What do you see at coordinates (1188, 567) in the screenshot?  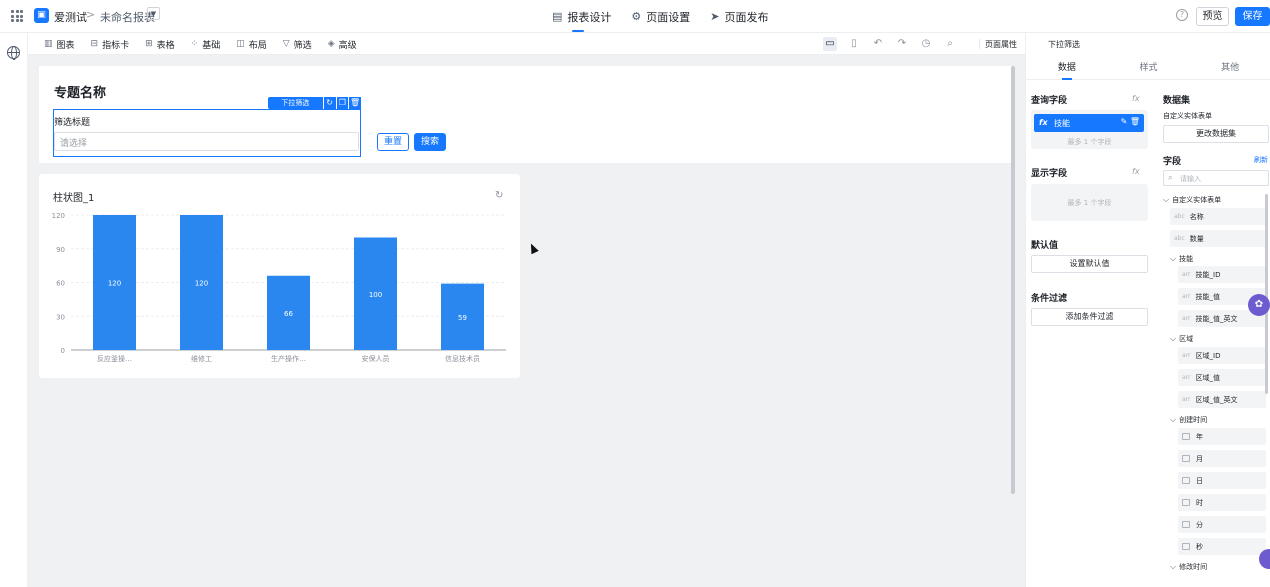 I see `tree-group-modified-time: ⌵ 修改时间` at bounding box center [1188, 567].